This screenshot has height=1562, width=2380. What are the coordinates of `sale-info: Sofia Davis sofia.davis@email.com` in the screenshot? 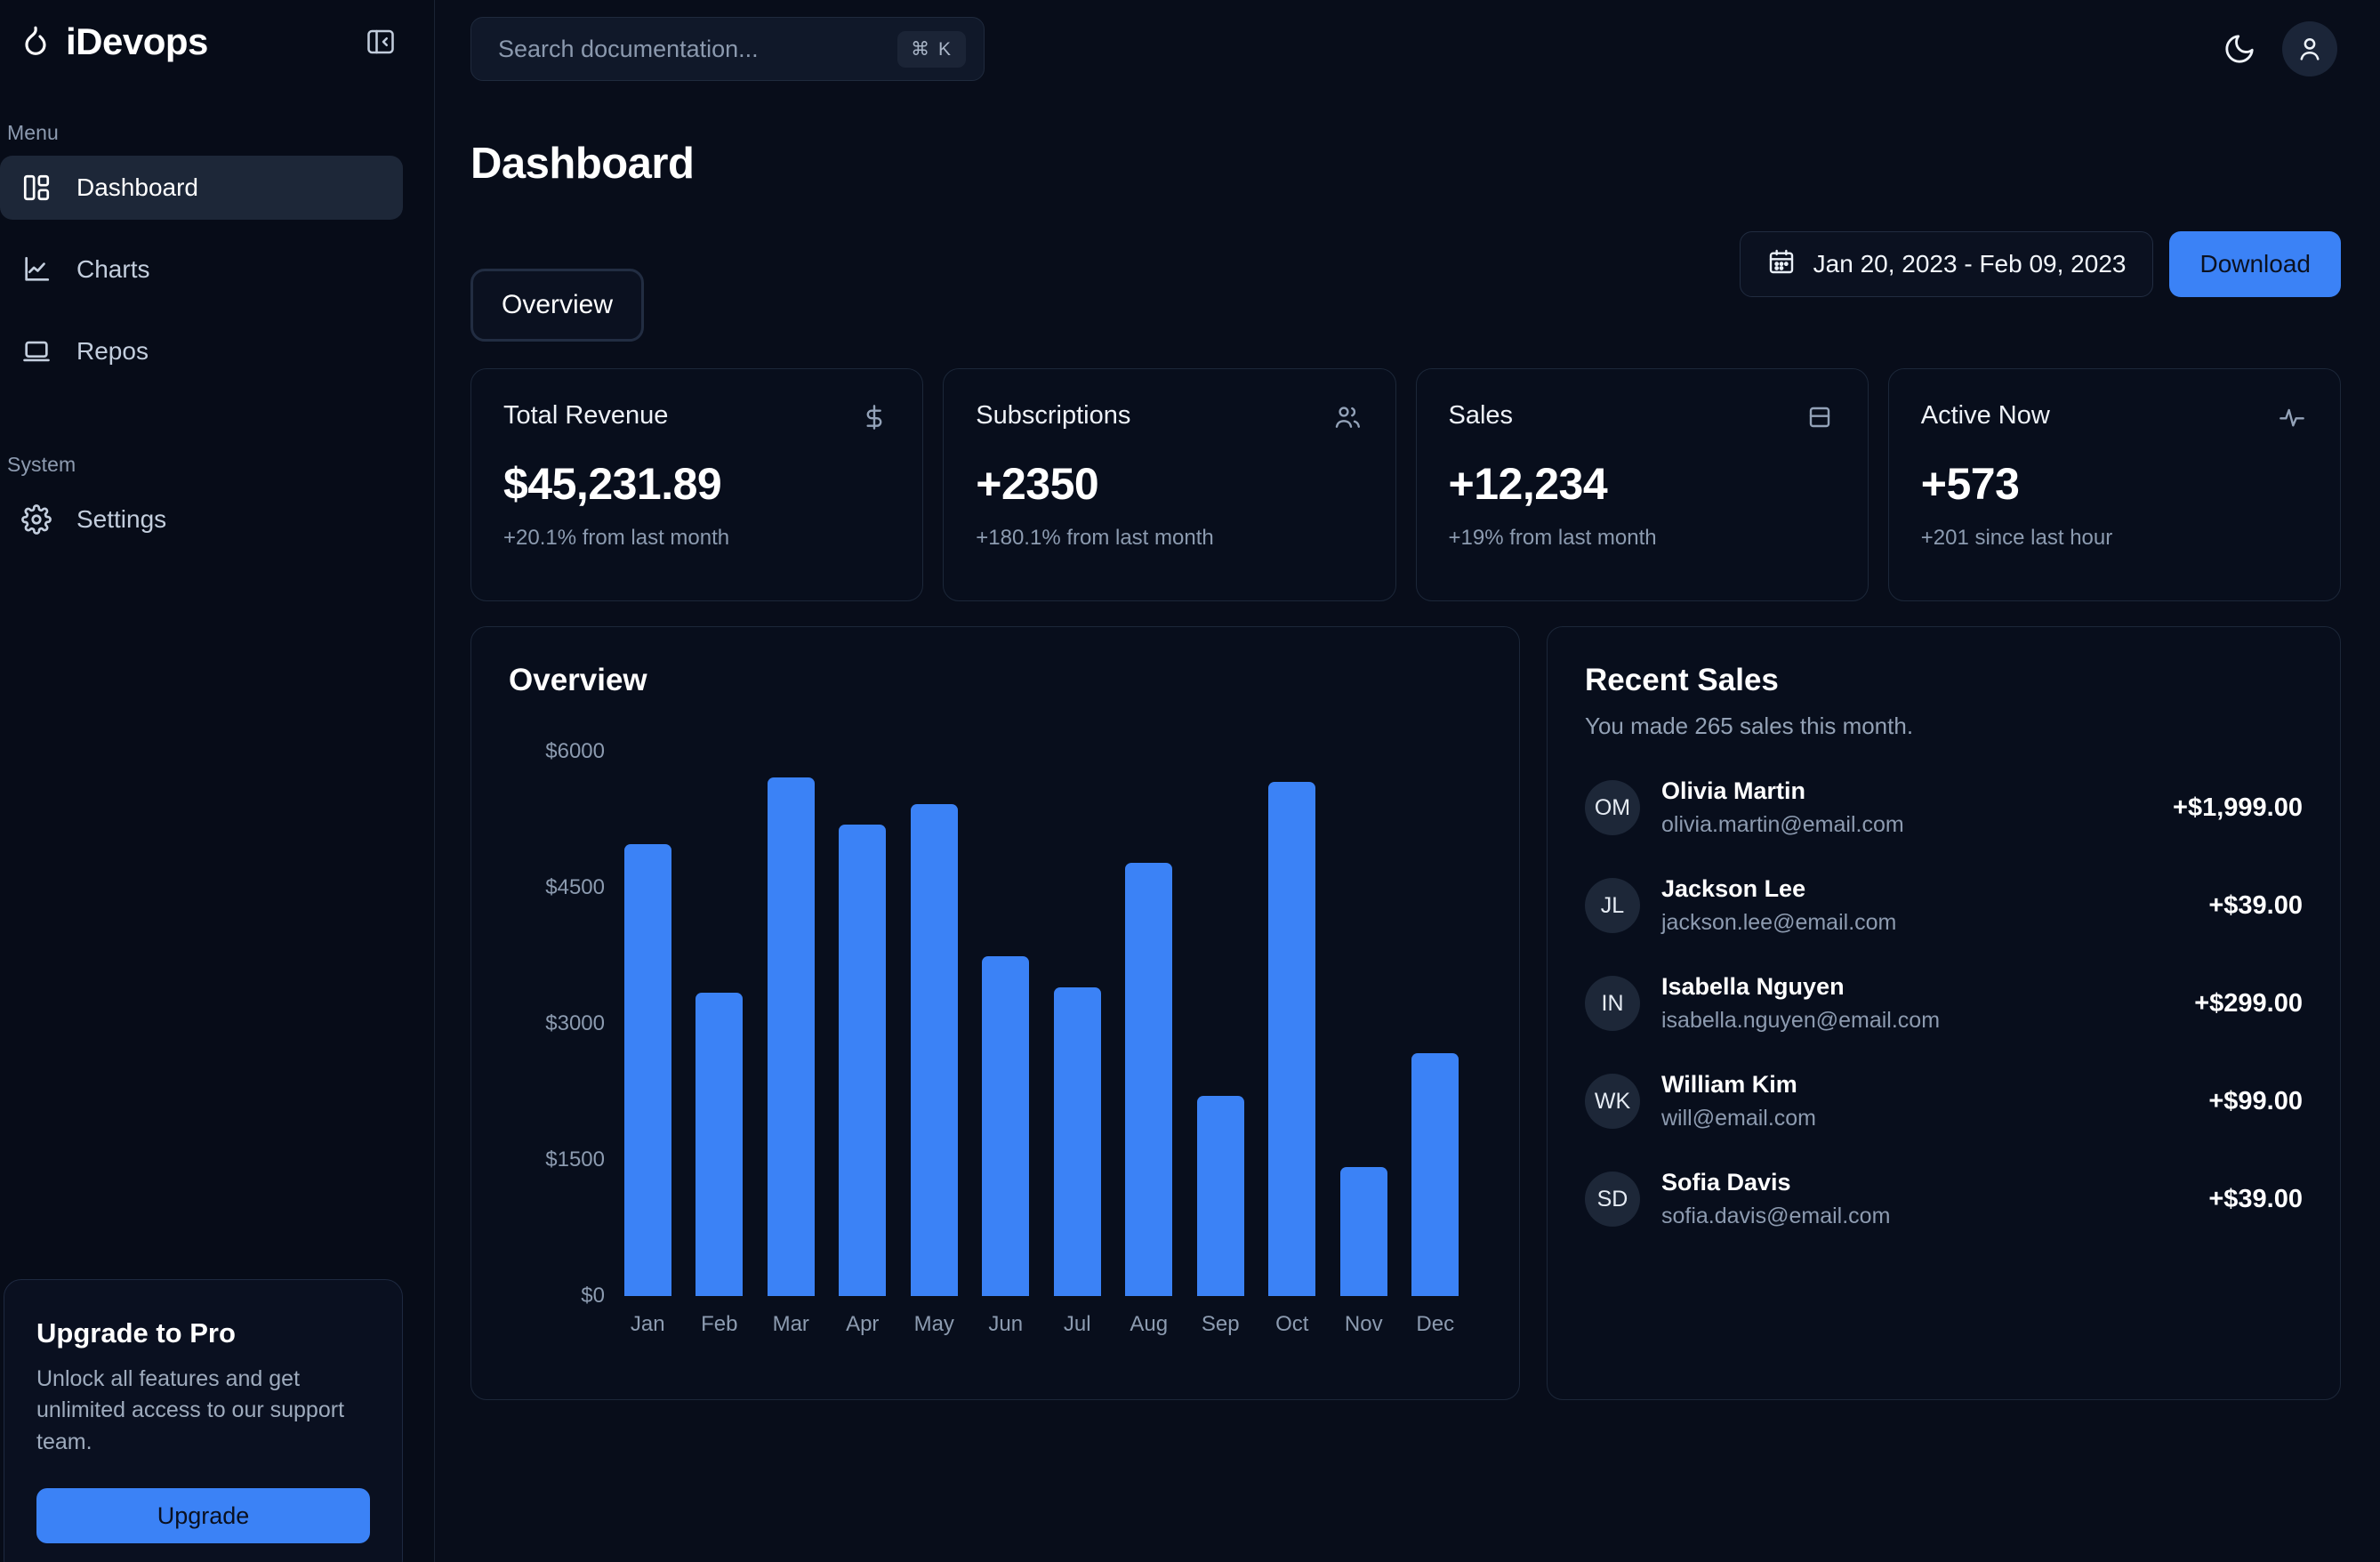 It's located at (1934, 1199).